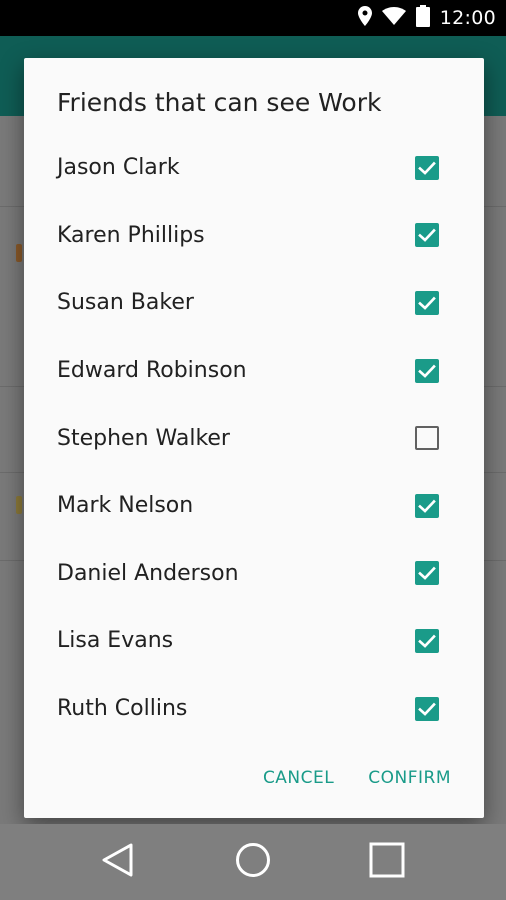 This screenshot has height=900, width=506. What do you see at coordinates (254, 641) in the screenshot?
I see `friend-row: Lisa Evans` at bounding box center [254, 641].